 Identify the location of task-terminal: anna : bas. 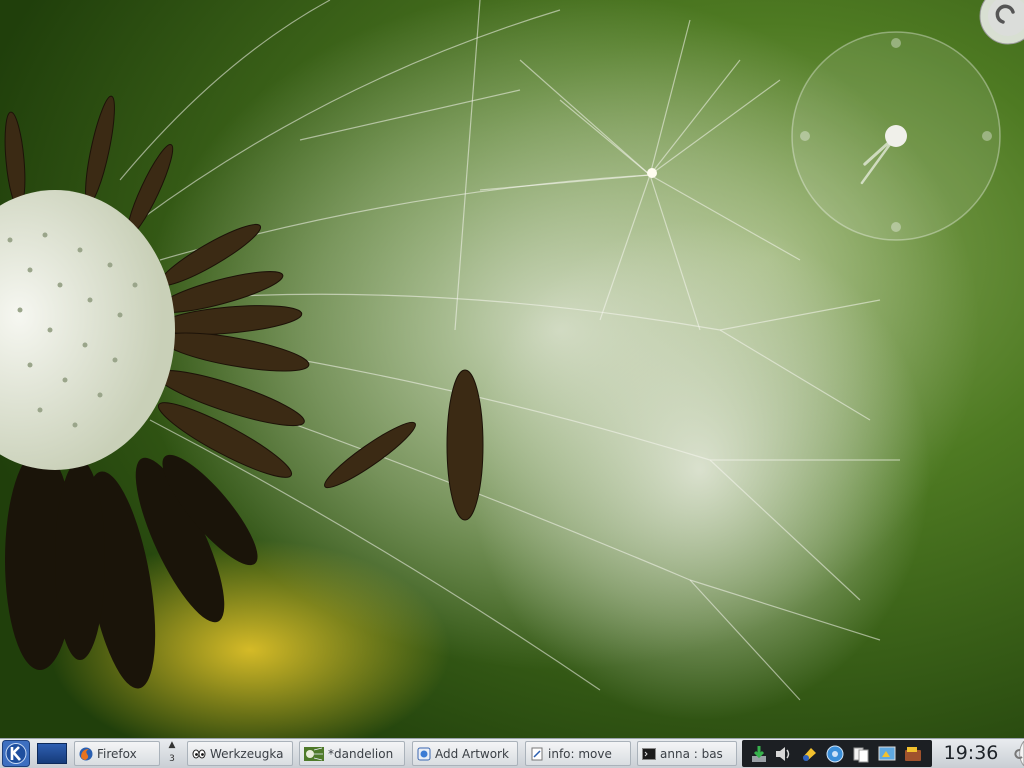
(687, 753).